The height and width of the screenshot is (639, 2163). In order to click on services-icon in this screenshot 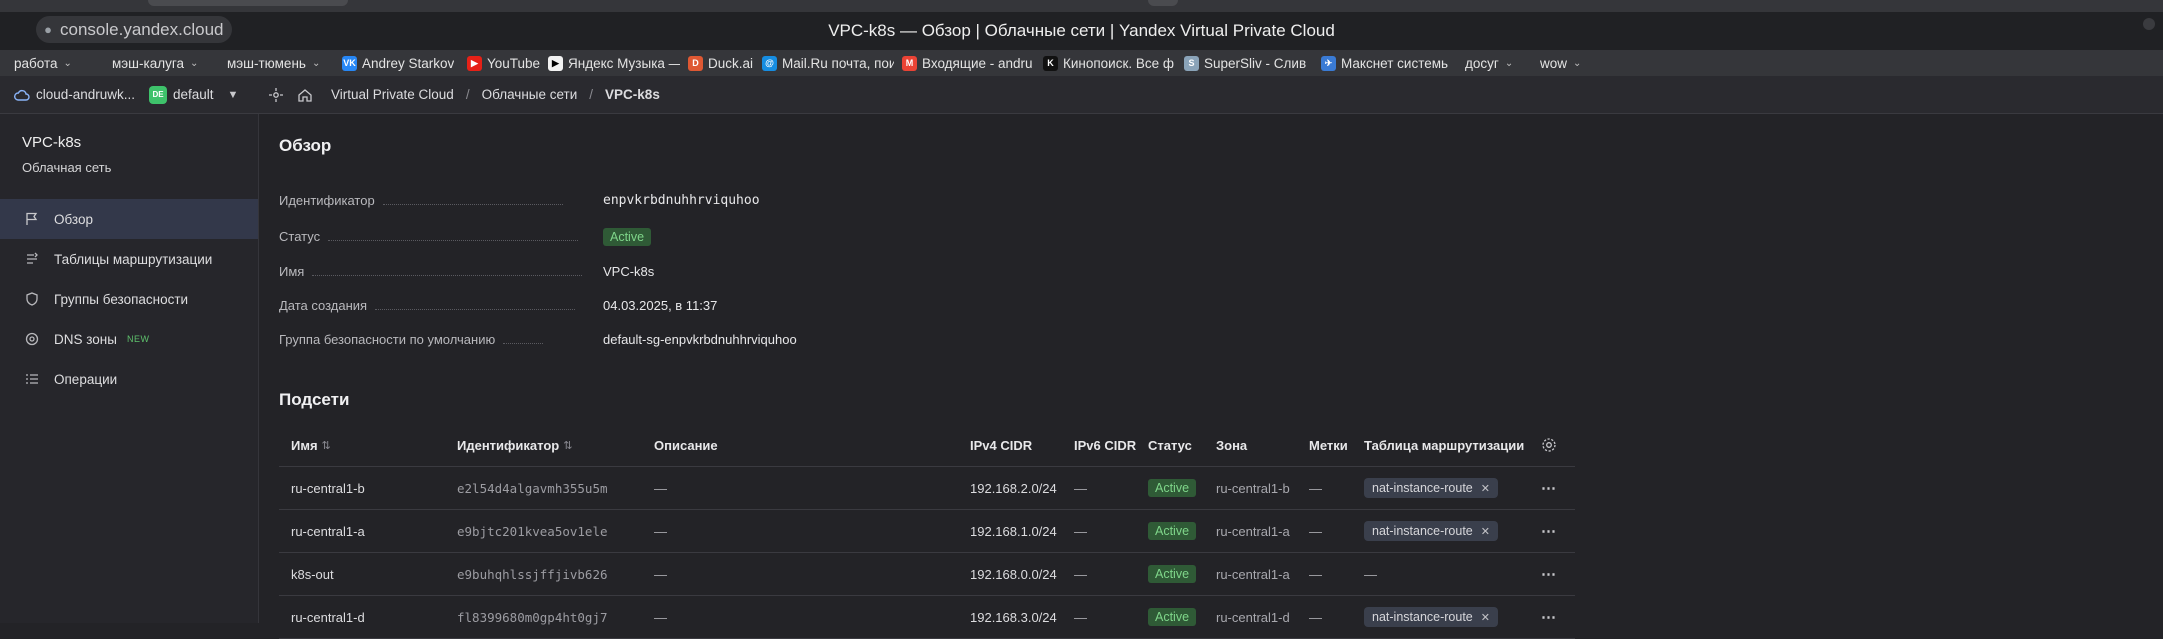, I will do `click(276, 94)`.